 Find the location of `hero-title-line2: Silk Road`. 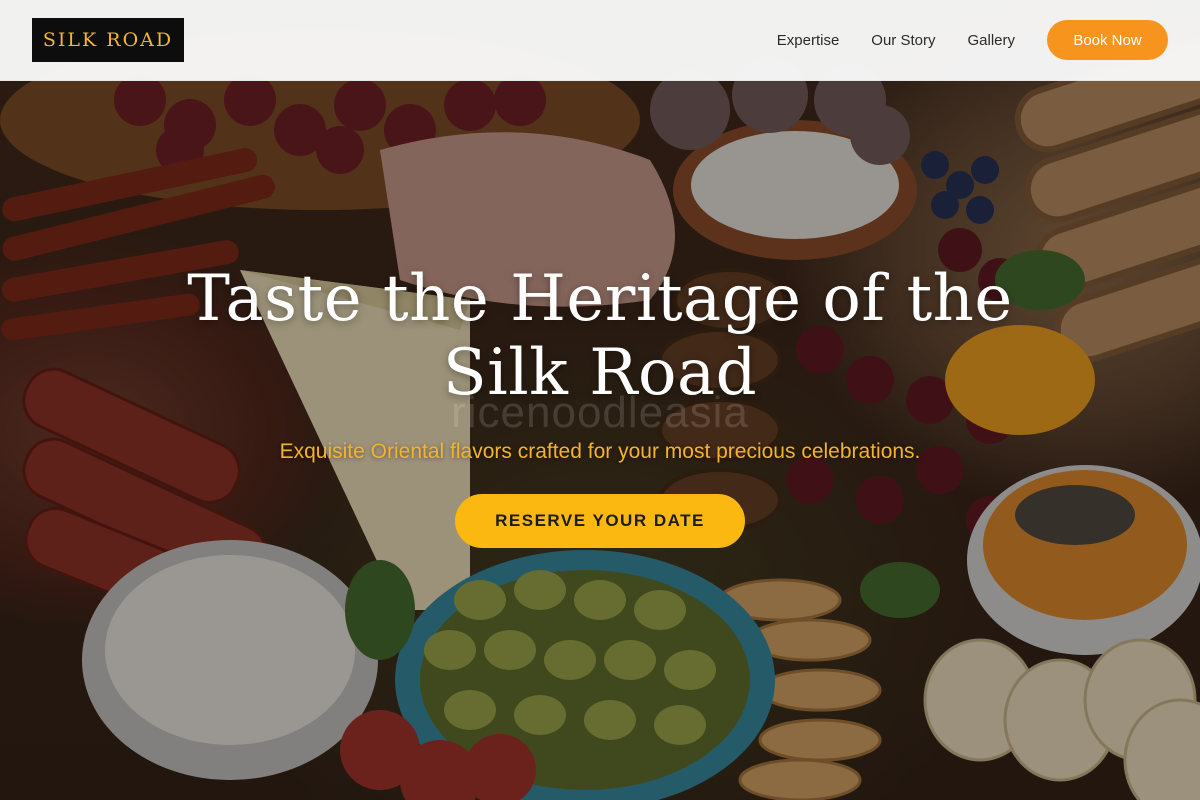

hero-title-line2: Silk Road is located at coordinates (600, 373).